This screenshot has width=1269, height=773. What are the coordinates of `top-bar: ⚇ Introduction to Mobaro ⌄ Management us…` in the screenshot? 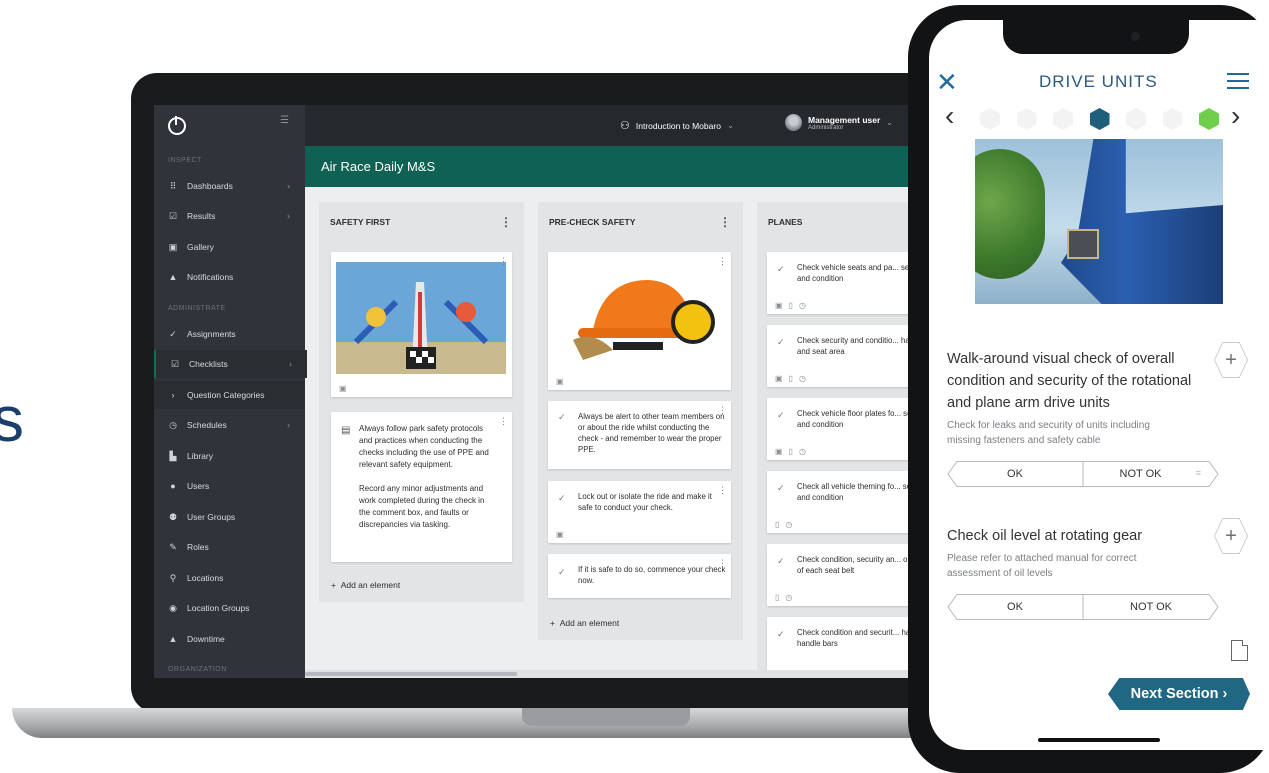 It's located at (629, 125).